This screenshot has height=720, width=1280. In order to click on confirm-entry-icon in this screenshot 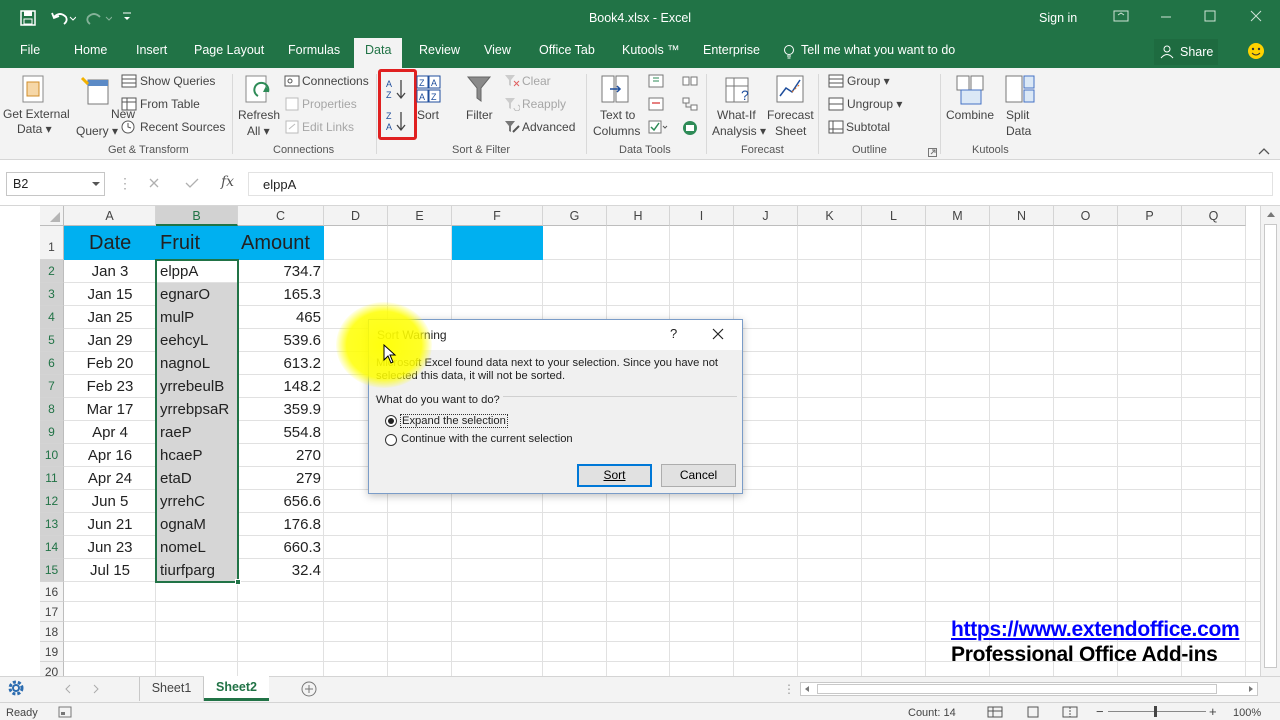, I will do `click(192, 183)`.